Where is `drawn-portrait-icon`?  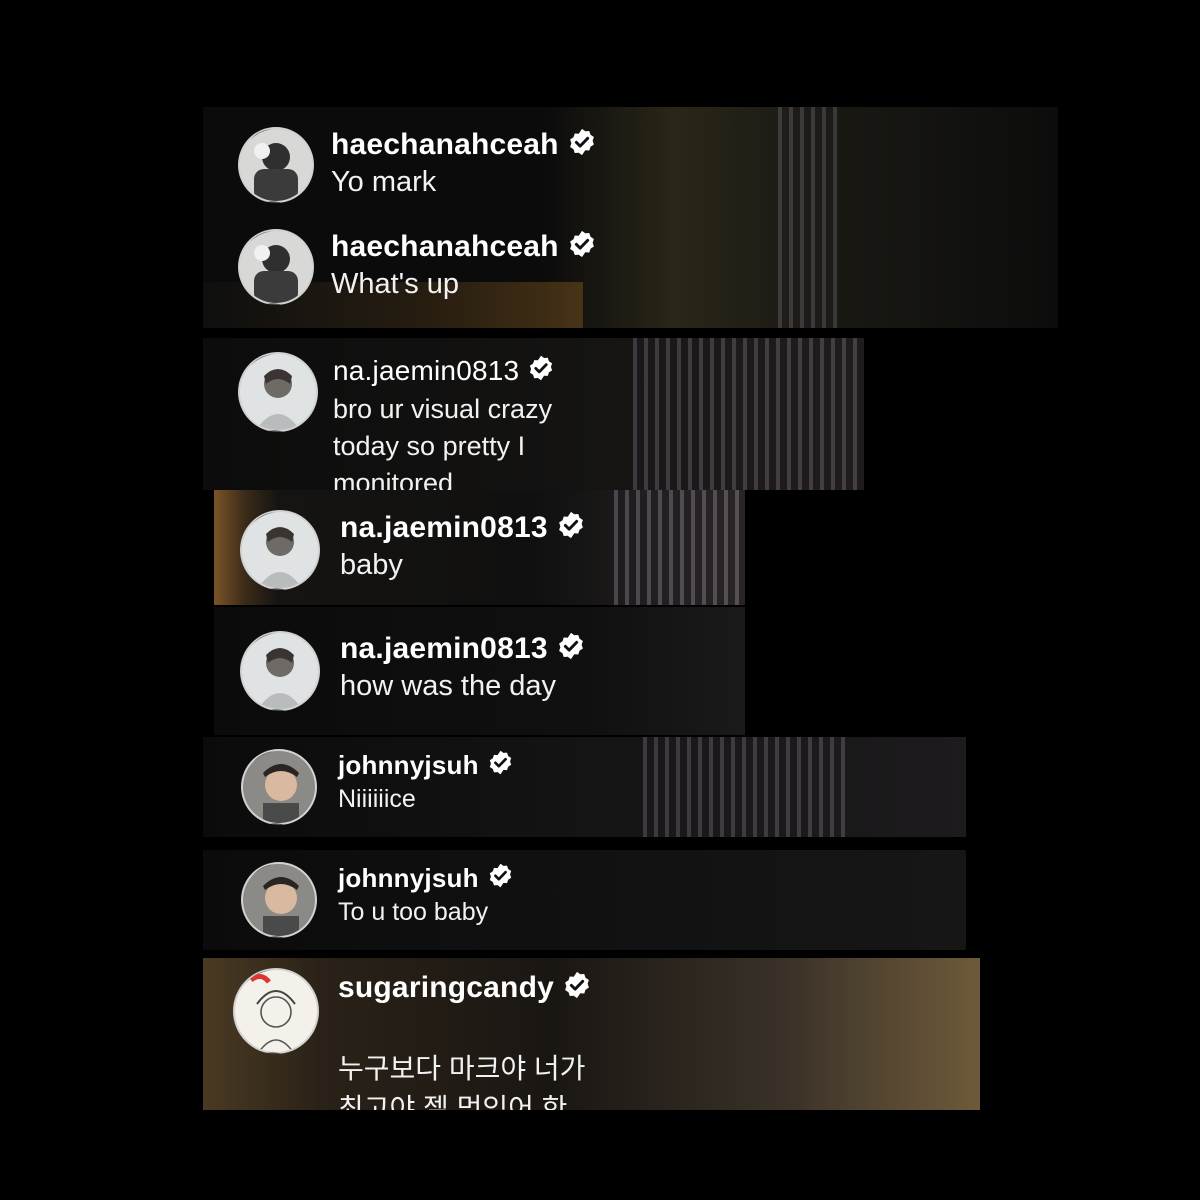 drawn-portrait-icon is located at coordinates (276, 1011).